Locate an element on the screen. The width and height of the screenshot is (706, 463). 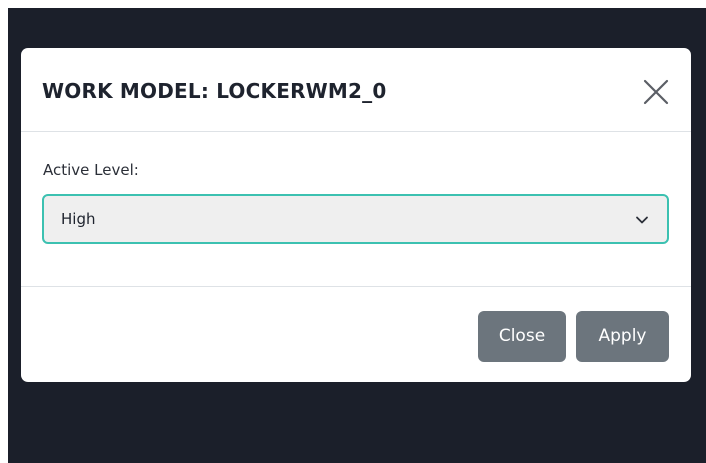
apply-button: Apply is located at coordinates (622, 336).